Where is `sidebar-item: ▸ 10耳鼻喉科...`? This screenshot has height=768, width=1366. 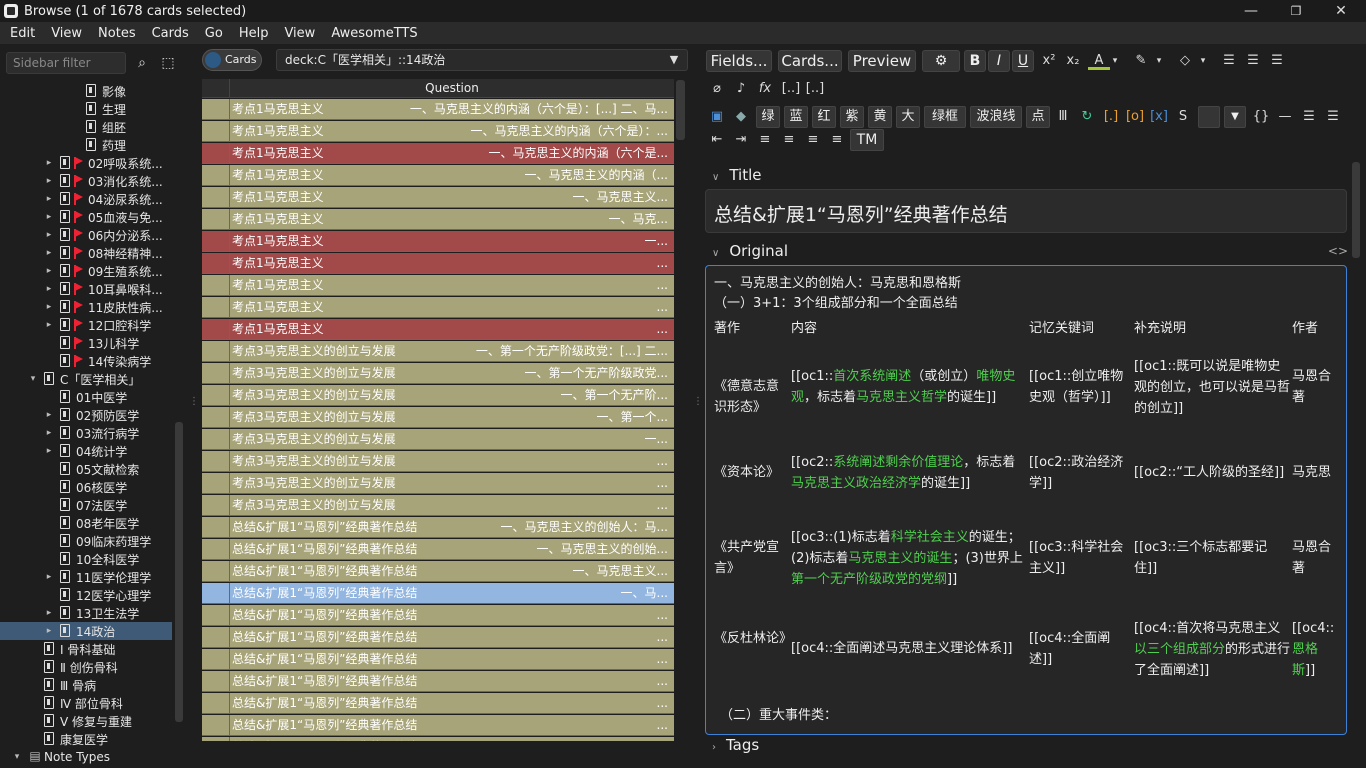 sidebar-item: ▸ 10耳鼻喉科... is located at coordinates (86, 289).